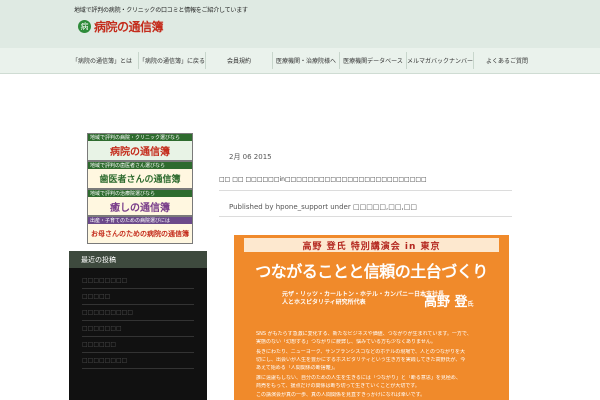 This screenshot has width=600, height=400. I want to click on site-logo: 病 病院の通信簿, so click(121, 26).